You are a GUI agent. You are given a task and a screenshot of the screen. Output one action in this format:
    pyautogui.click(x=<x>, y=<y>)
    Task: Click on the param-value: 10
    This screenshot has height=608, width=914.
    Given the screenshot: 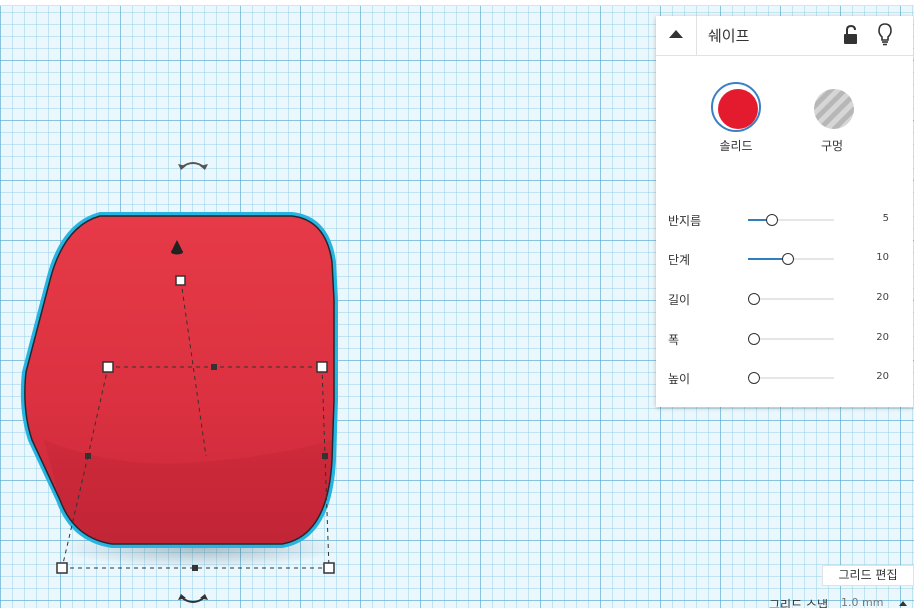 What is the action you would take?
    pyautogui.click(x=882, y=257)
    